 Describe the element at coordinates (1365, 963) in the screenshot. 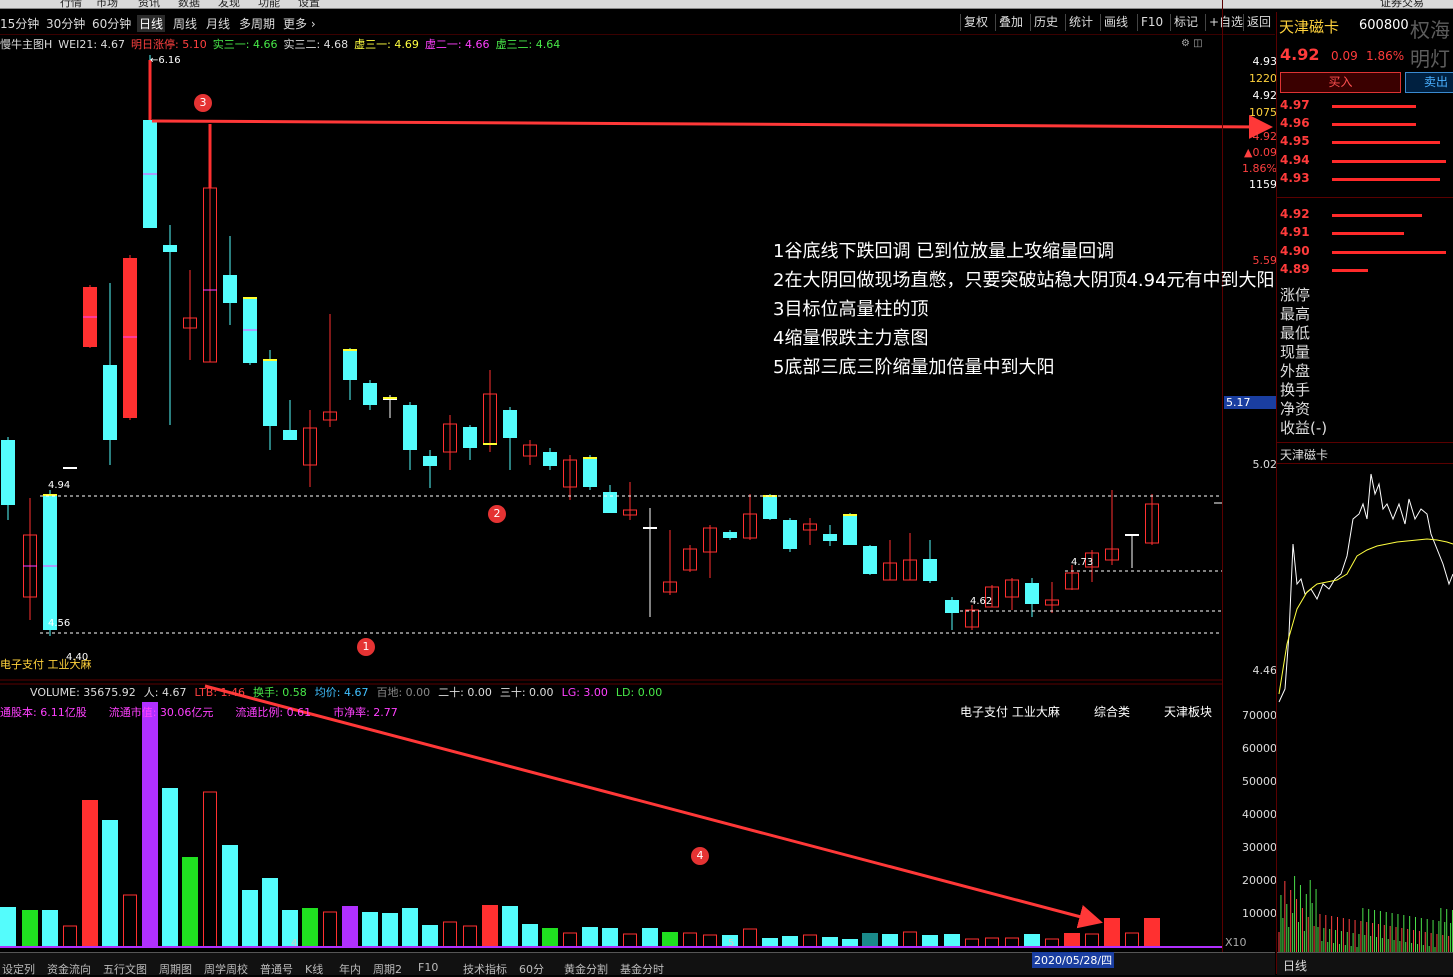

I see `mini-bottom-bar: 日线` at that location.